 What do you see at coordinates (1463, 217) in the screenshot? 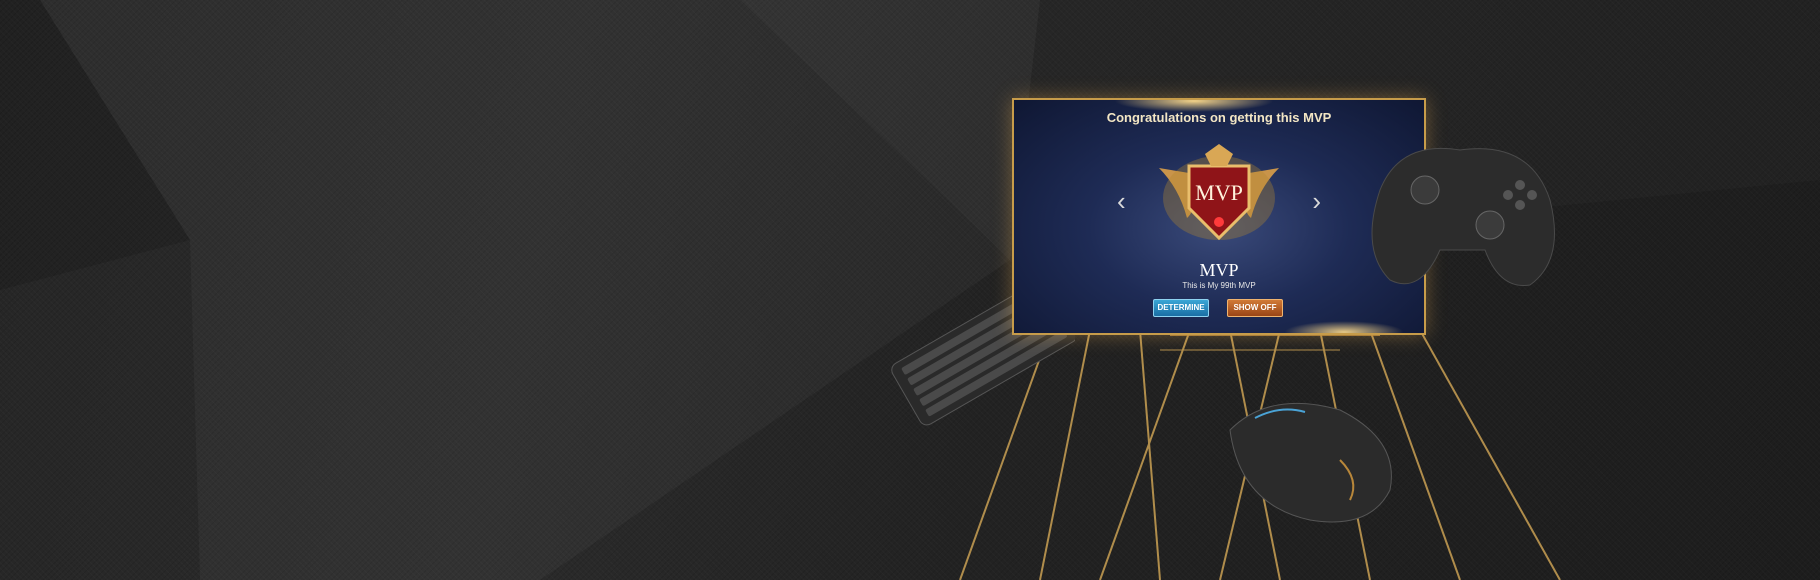
I see `gamepad-icon` at bounding box center [1463, 217].